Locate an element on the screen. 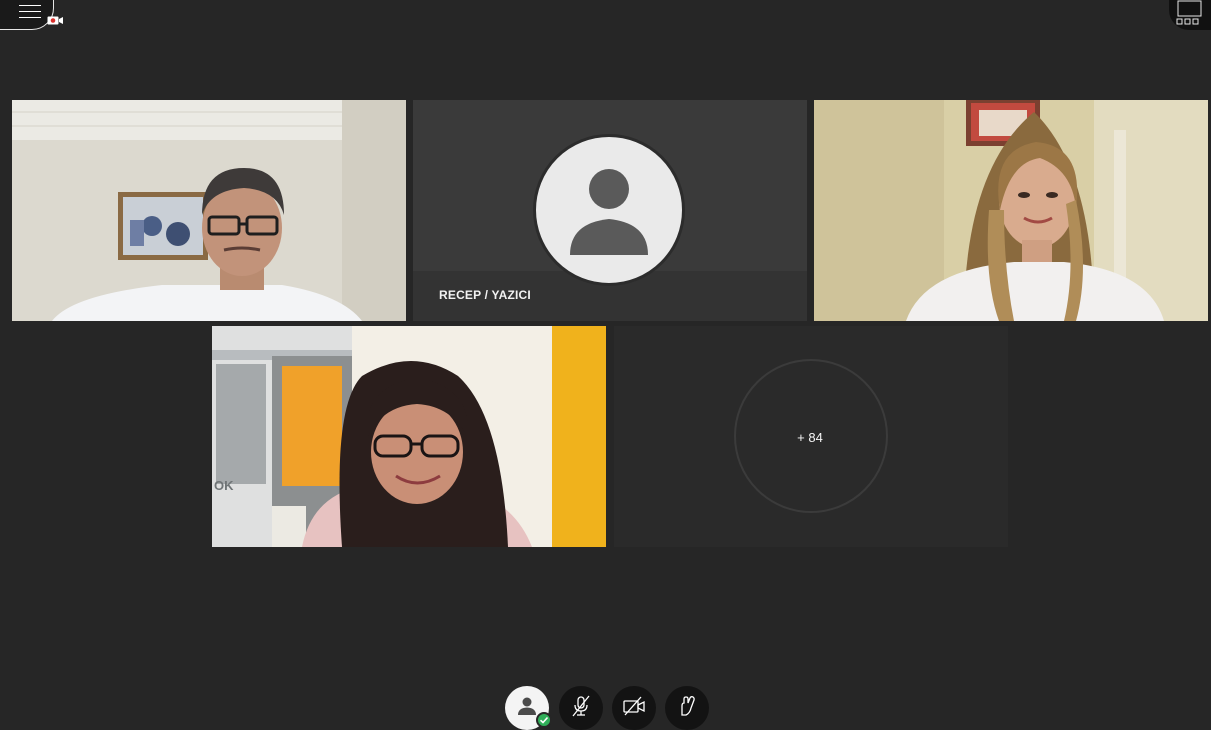 The width and height of the screenshot is (1211, 730). avatar is located at coordinates (609, 210).